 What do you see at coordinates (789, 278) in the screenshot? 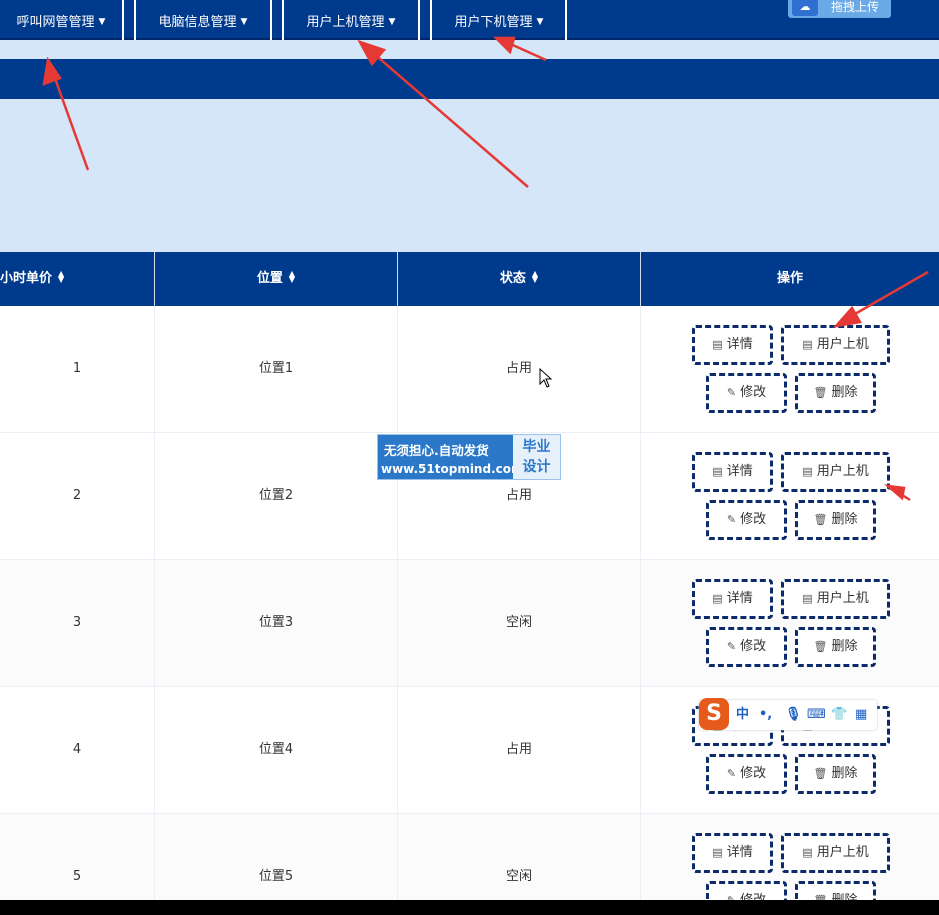
I see `column-label: 操作` at bounding box center [789, 278].